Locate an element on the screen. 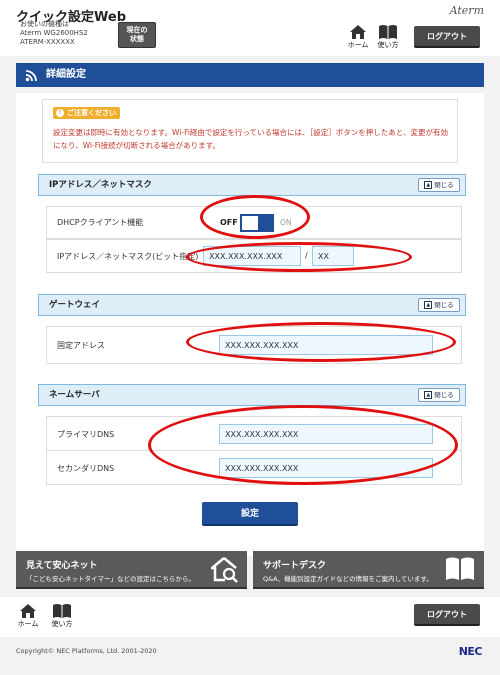  mieteanshin-desc: 「こども安心ネットタイマー」などの設定はこちらから。 is located at coordinates (110, 579).